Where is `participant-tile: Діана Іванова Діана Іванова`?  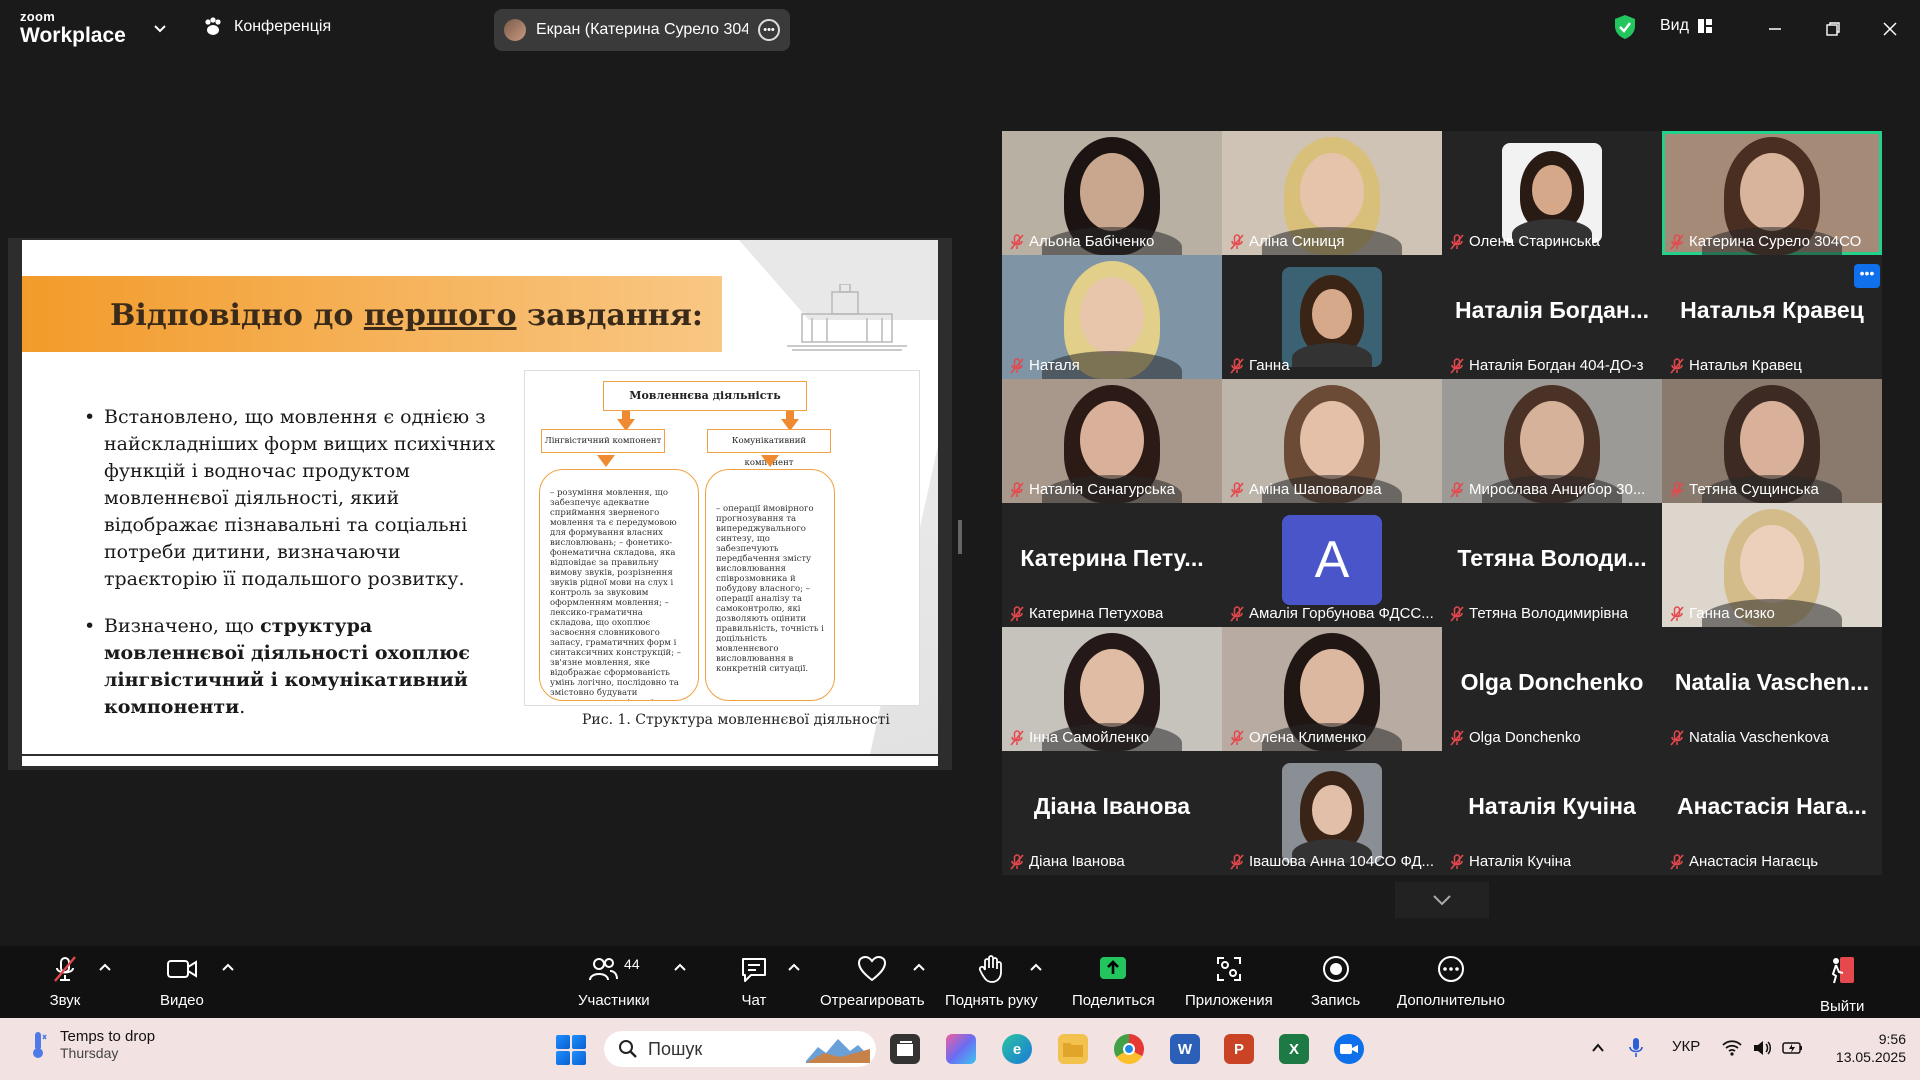 participant-tile: Діана Іванова Діана Іванова is located at coordinates (1112, 813).